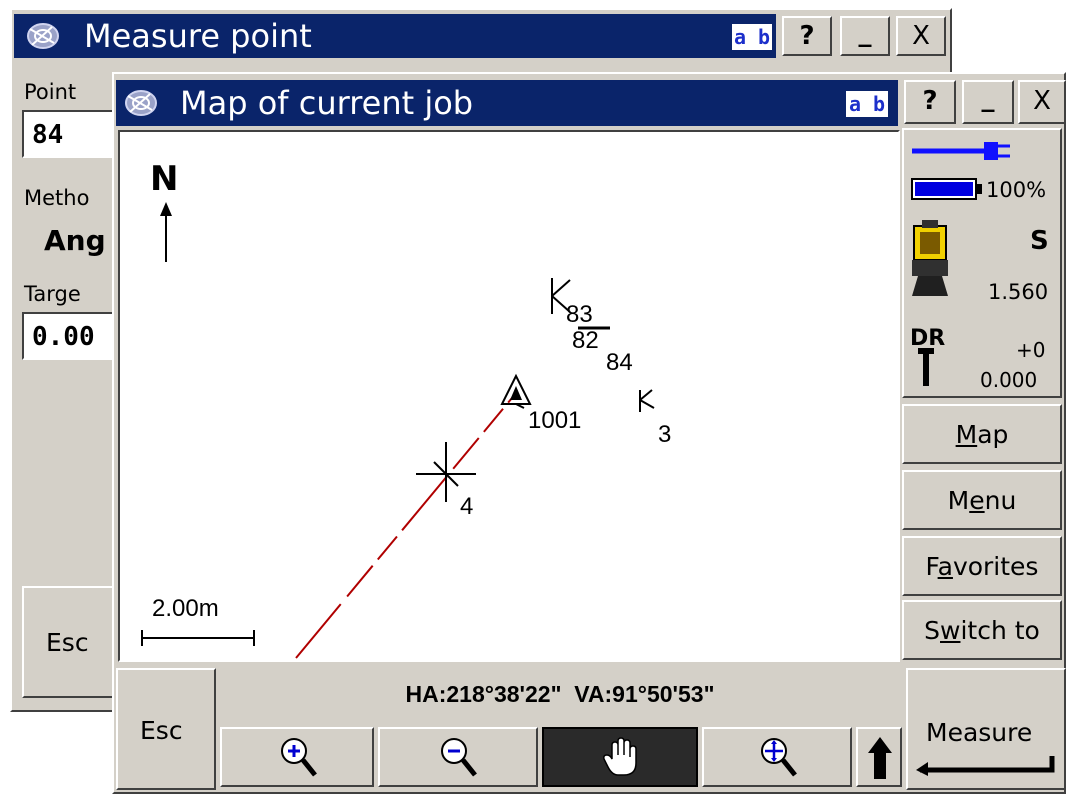 The height and width of the screenshot is (794, 1066). I want to click on target-height-value: 0.00, so click(63, 337).